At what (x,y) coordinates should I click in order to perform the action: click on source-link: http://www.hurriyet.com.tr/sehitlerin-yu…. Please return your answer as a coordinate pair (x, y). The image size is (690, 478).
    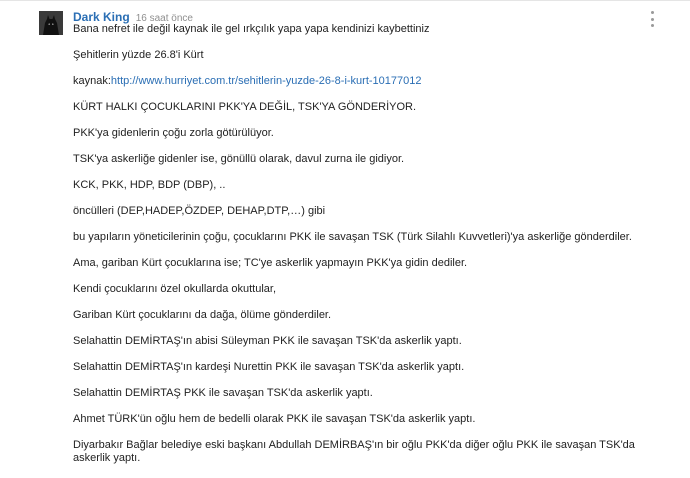
    Looking at the image, I should click on (266, 81).